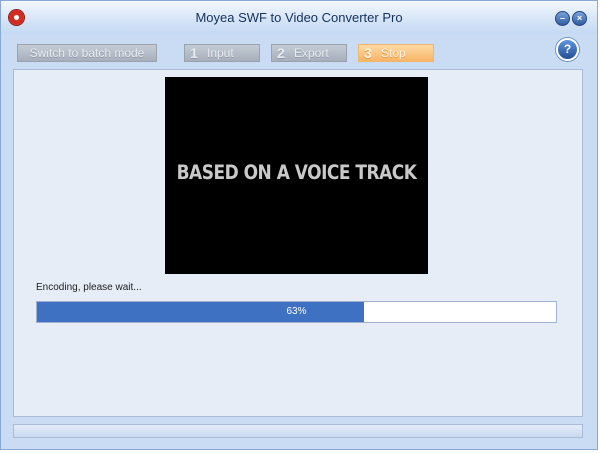 Image resolution: width=600 pixels, height=453 pixels. I want to click on minimize-icon: –, so click(562, 18).